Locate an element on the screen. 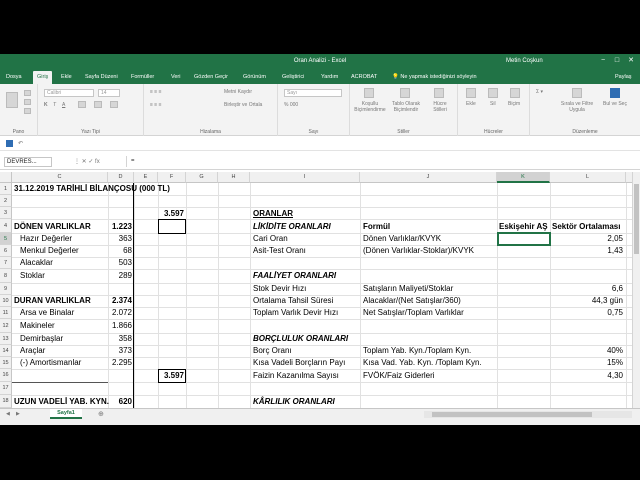 This screenshot has height=480, width=640. cell-i6: Asit-Test Oranı is located at coordinates (279, 251).